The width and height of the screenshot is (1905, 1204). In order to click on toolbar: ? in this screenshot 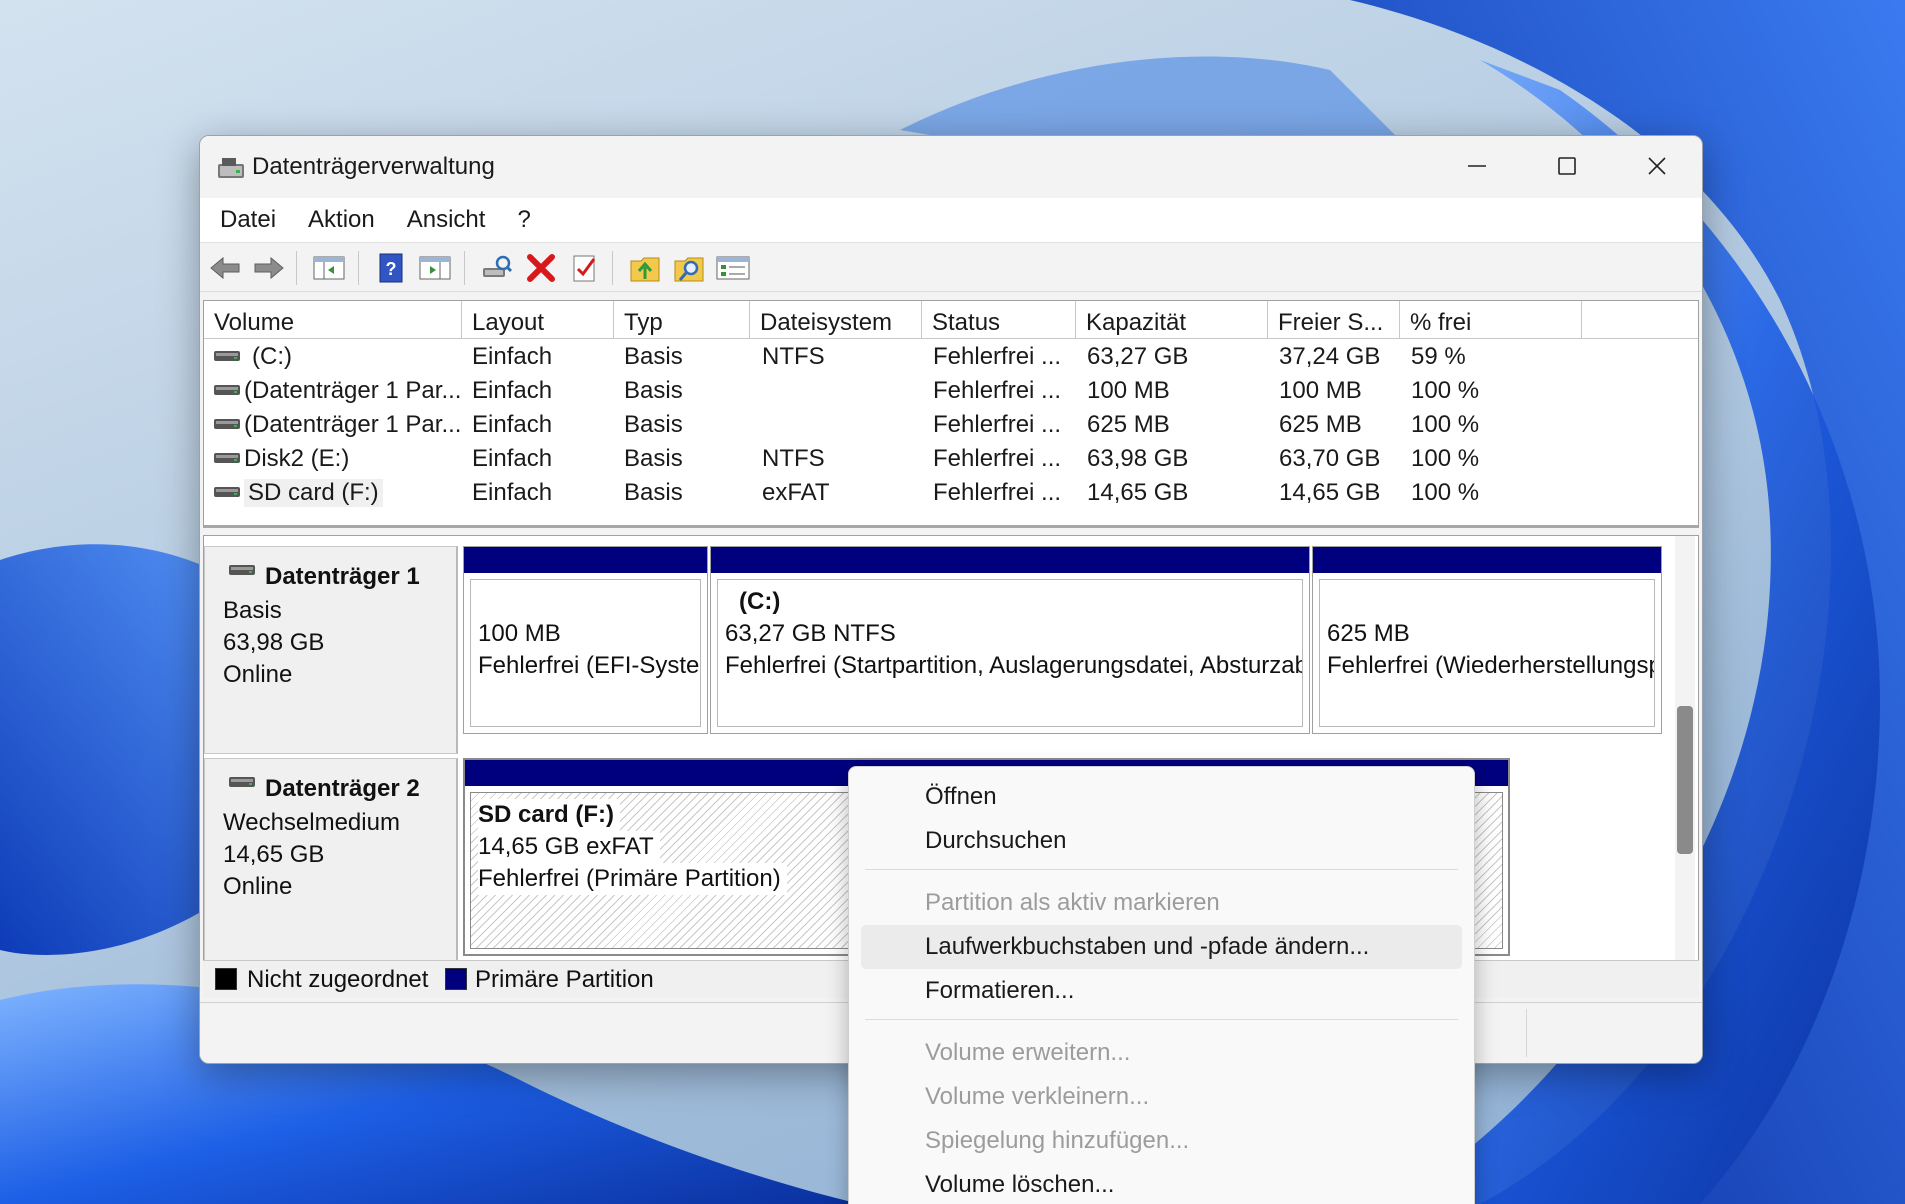, I will do `click(951, 267)`.